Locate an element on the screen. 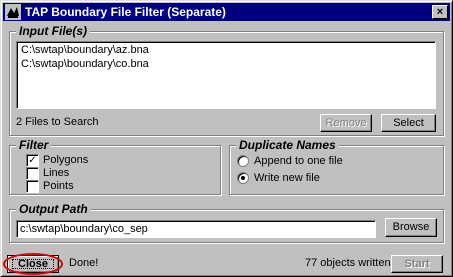 The image size is (453, 277). remove-button: Remove is located at coordinates (346, 123).